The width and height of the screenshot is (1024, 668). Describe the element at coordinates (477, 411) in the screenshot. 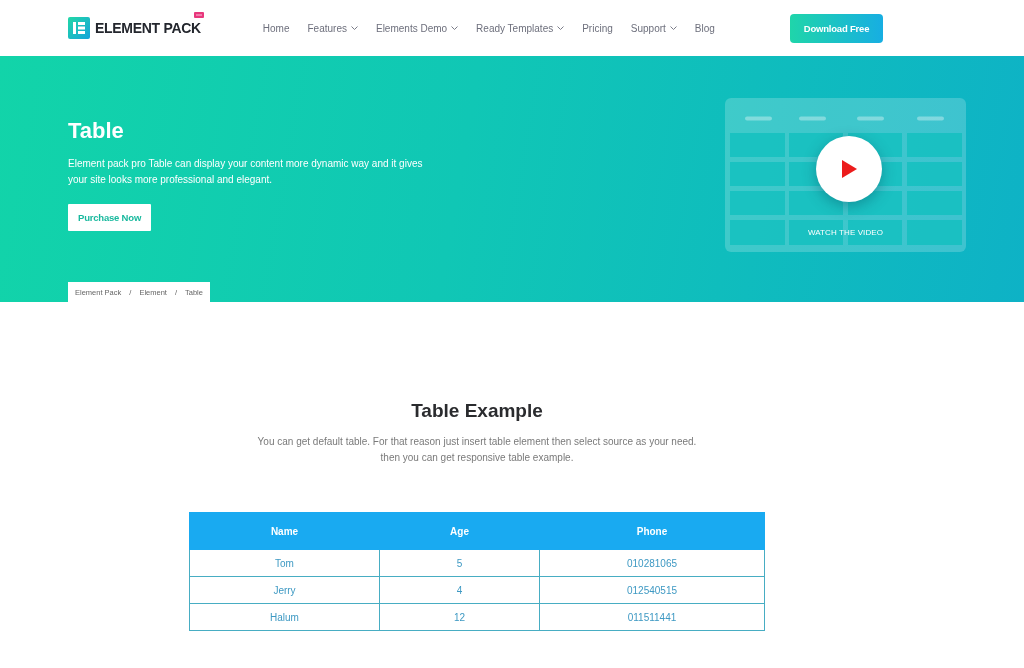

I see `section-title: Table Example` at that location.